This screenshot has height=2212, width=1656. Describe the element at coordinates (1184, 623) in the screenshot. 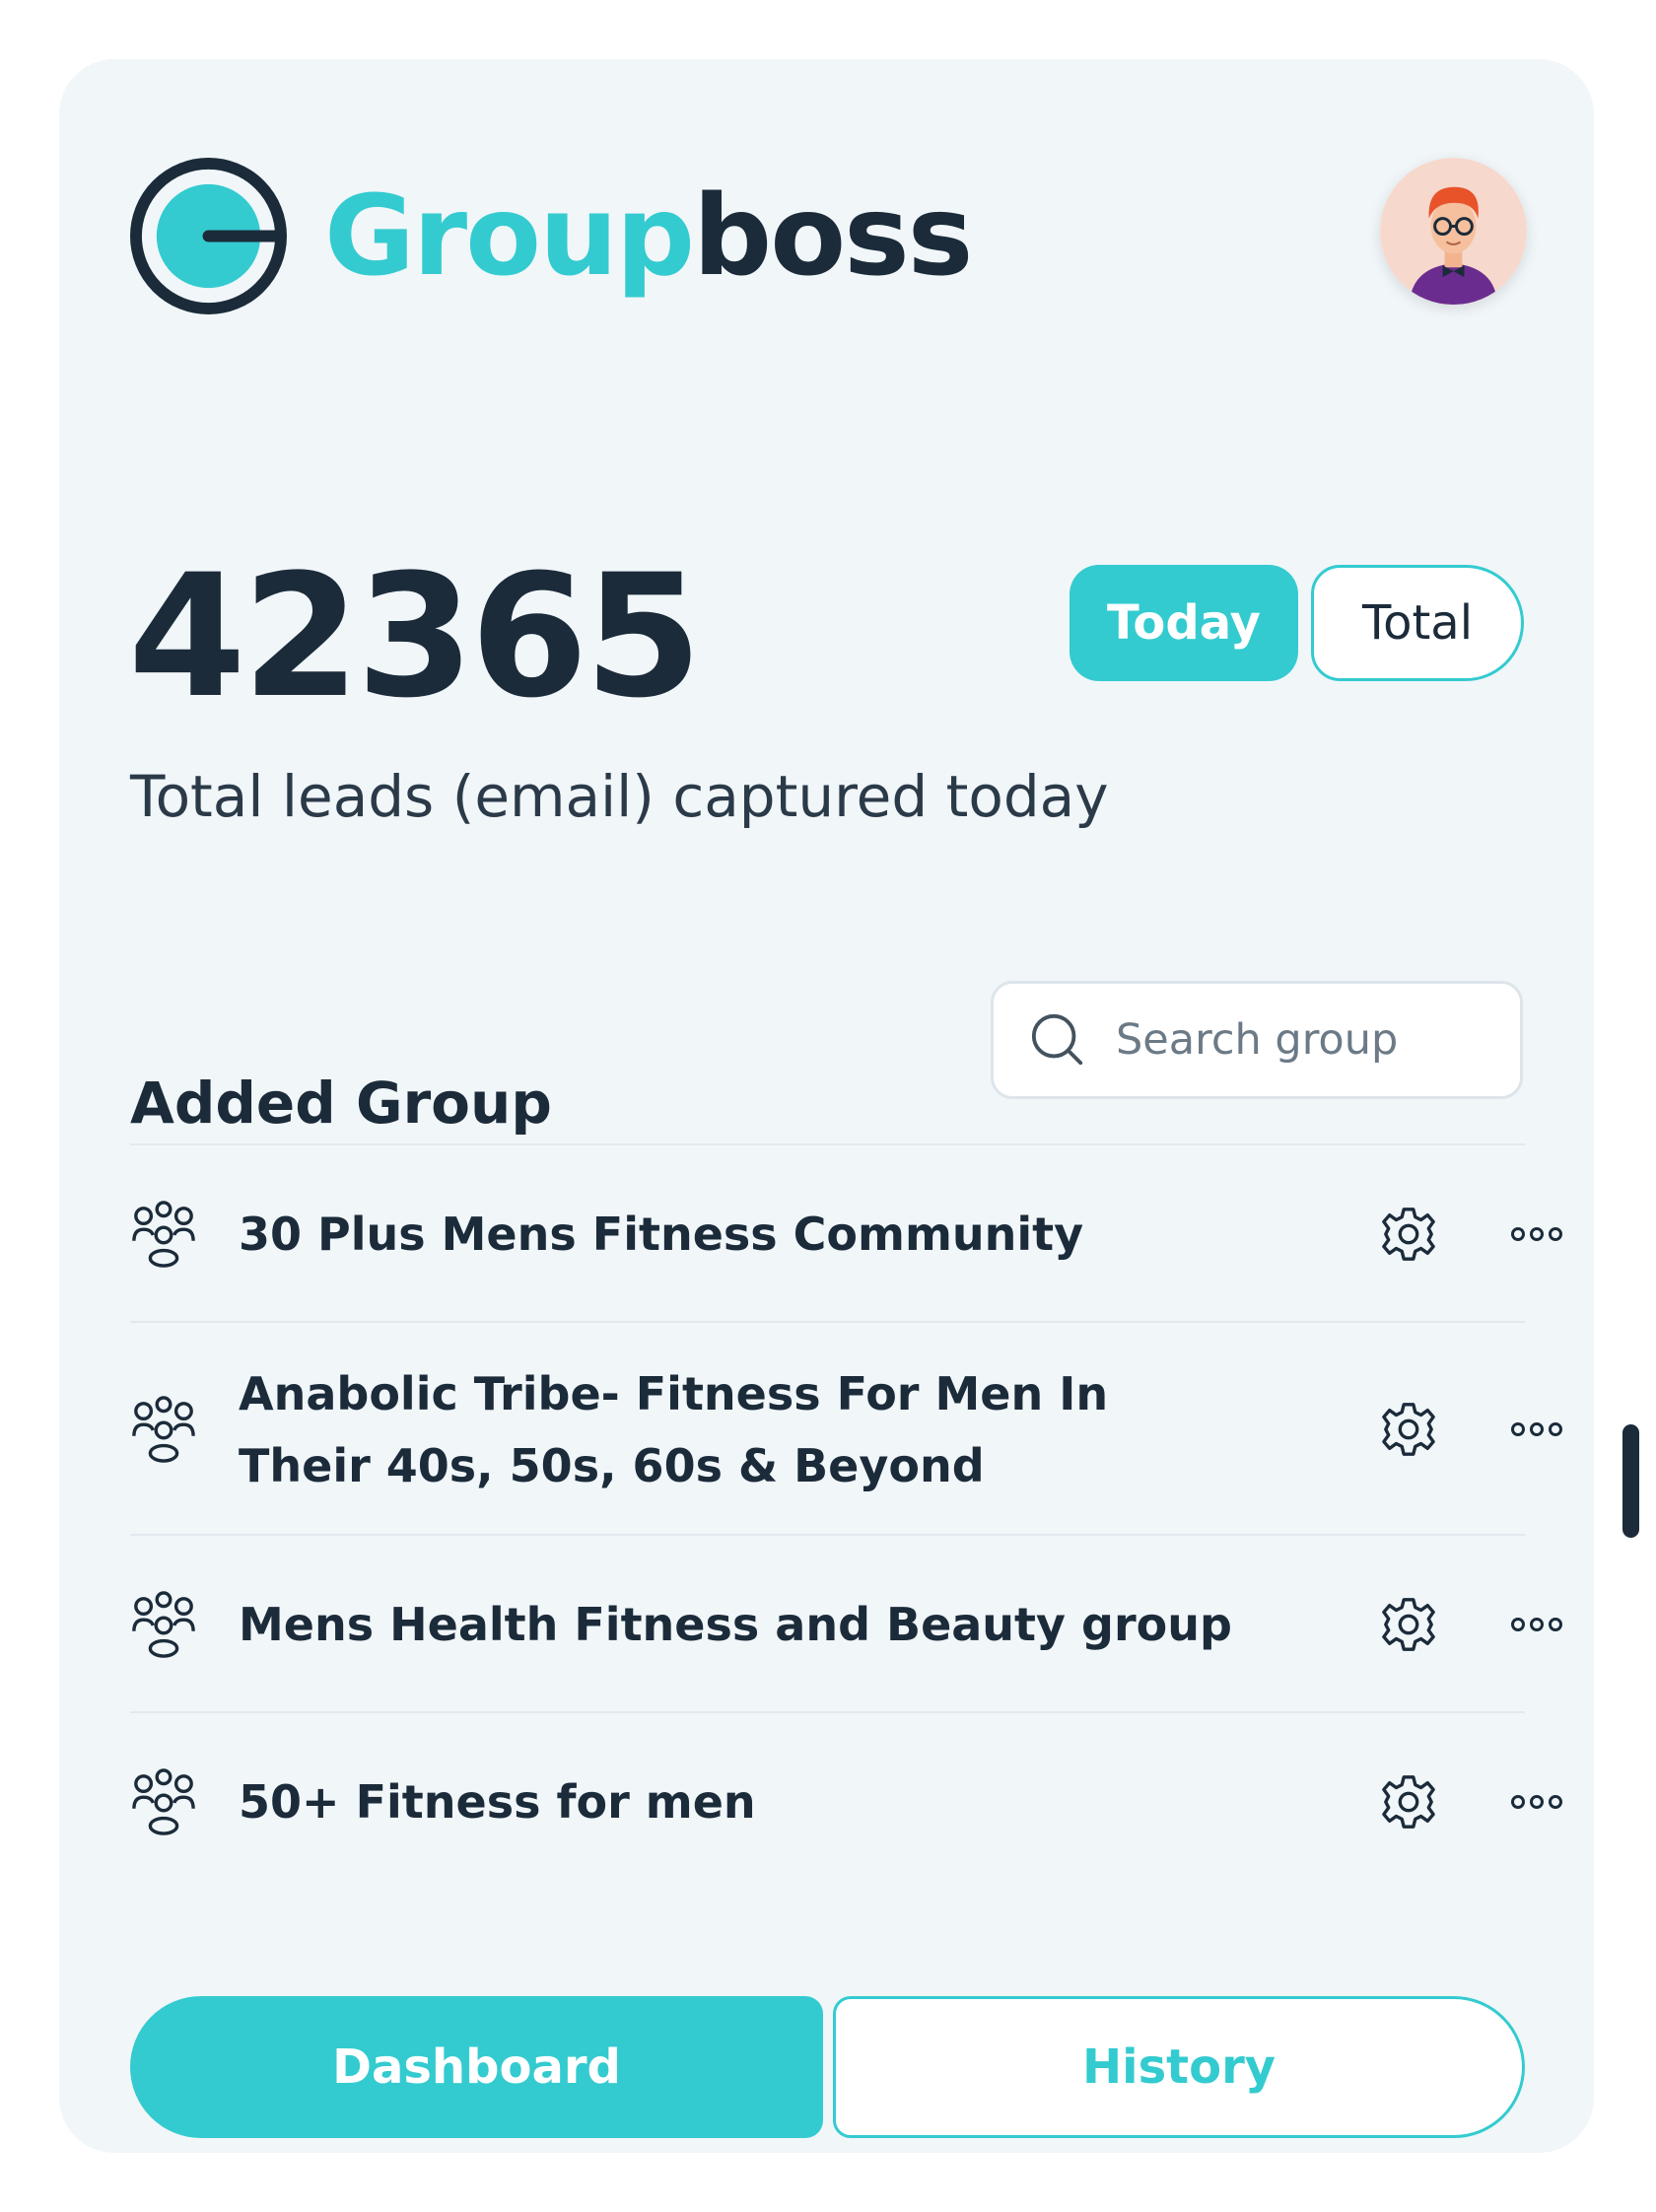

I see `toggle-today-button: Today` at that location.